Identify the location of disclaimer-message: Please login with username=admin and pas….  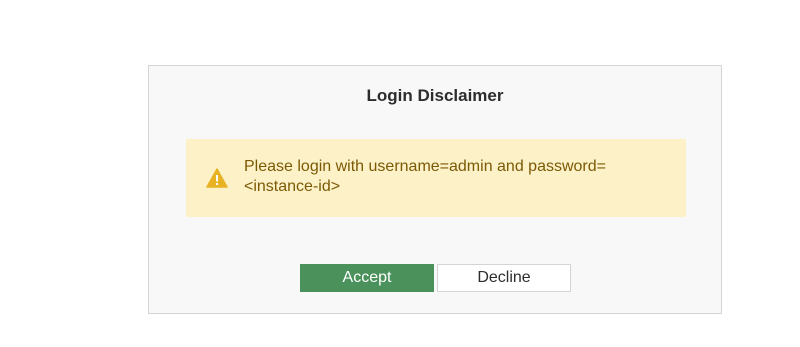
(425, 176).